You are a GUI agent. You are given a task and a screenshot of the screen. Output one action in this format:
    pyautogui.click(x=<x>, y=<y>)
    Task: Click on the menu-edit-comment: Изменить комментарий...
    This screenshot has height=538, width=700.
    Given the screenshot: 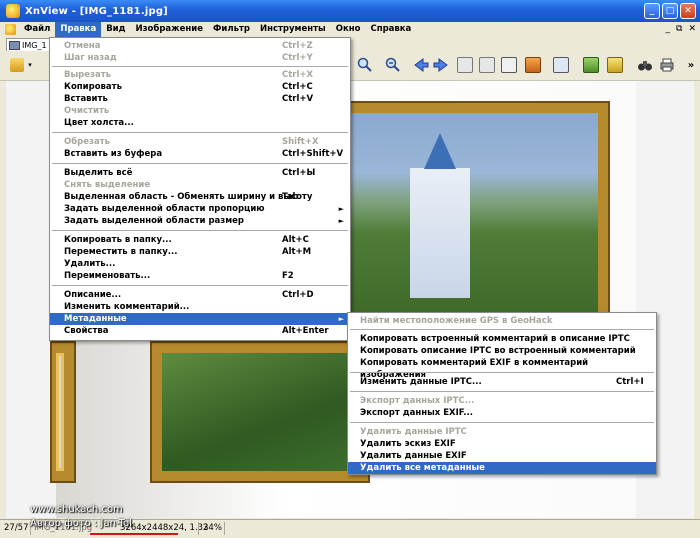 What is the action you would take?
    pyautogui.click(x=200, y=307)
    